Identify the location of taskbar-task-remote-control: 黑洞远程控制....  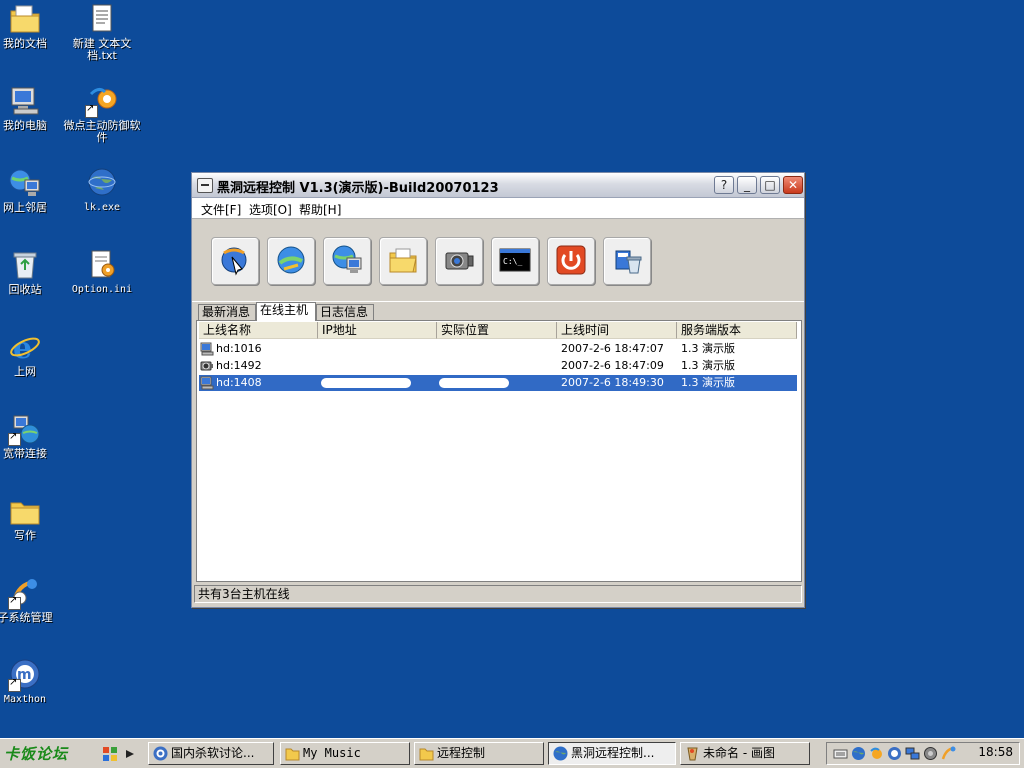
(612, 753).